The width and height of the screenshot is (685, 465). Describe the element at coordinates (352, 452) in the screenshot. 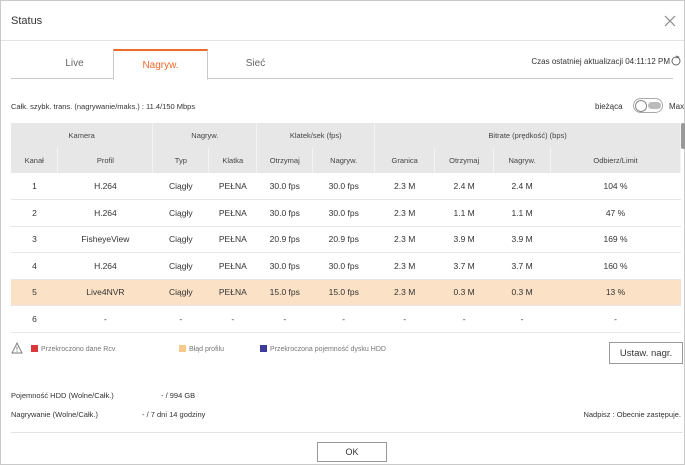

I see `ok-button: OK` at that location.